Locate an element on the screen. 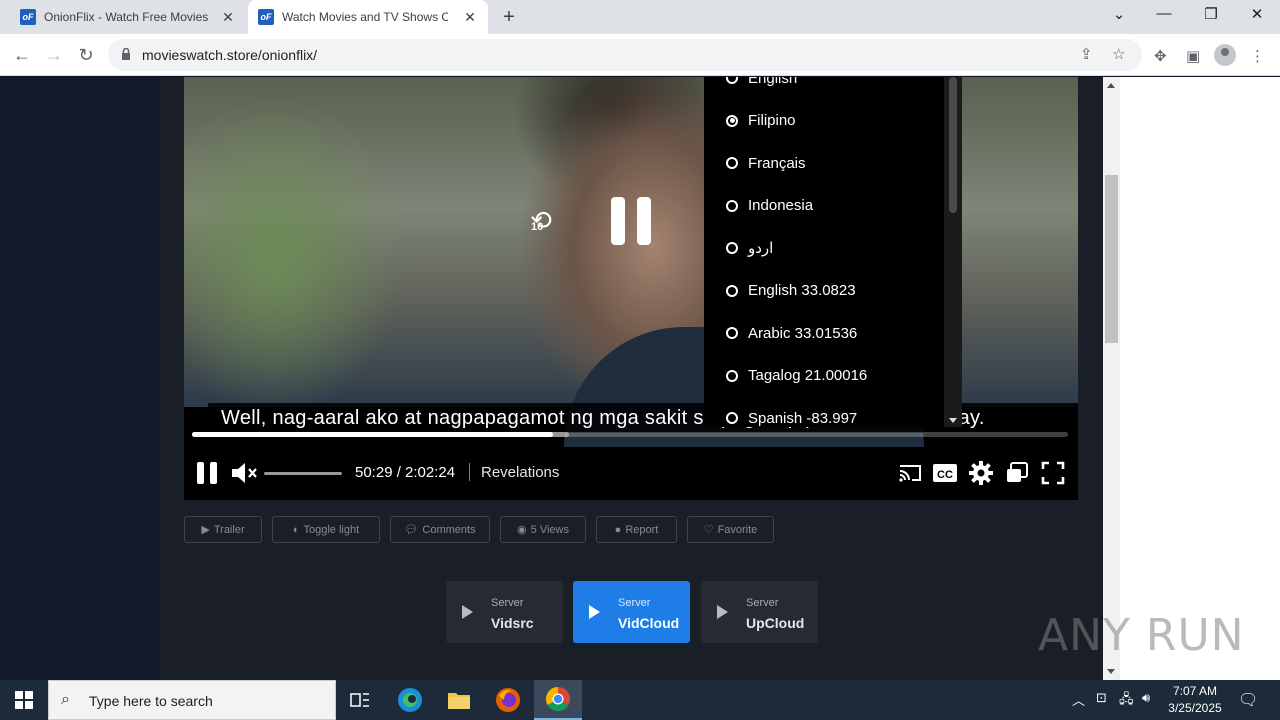  pause-button-icon is located at coordinates (208, 473).